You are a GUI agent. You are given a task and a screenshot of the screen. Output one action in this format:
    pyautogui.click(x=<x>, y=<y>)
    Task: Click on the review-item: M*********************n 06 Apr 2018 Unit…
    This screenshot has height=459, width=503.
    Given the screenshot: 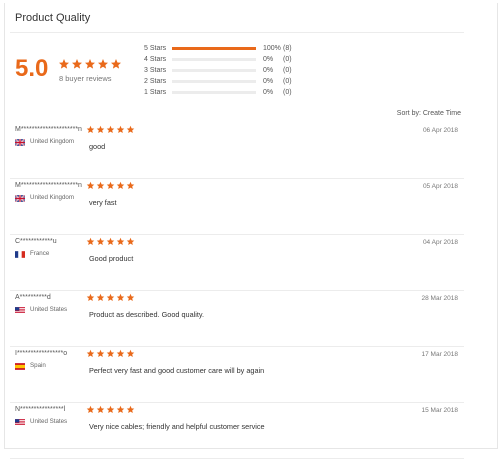 What is the action you would take?
    pyautogui.click(x=237, y=150)
    